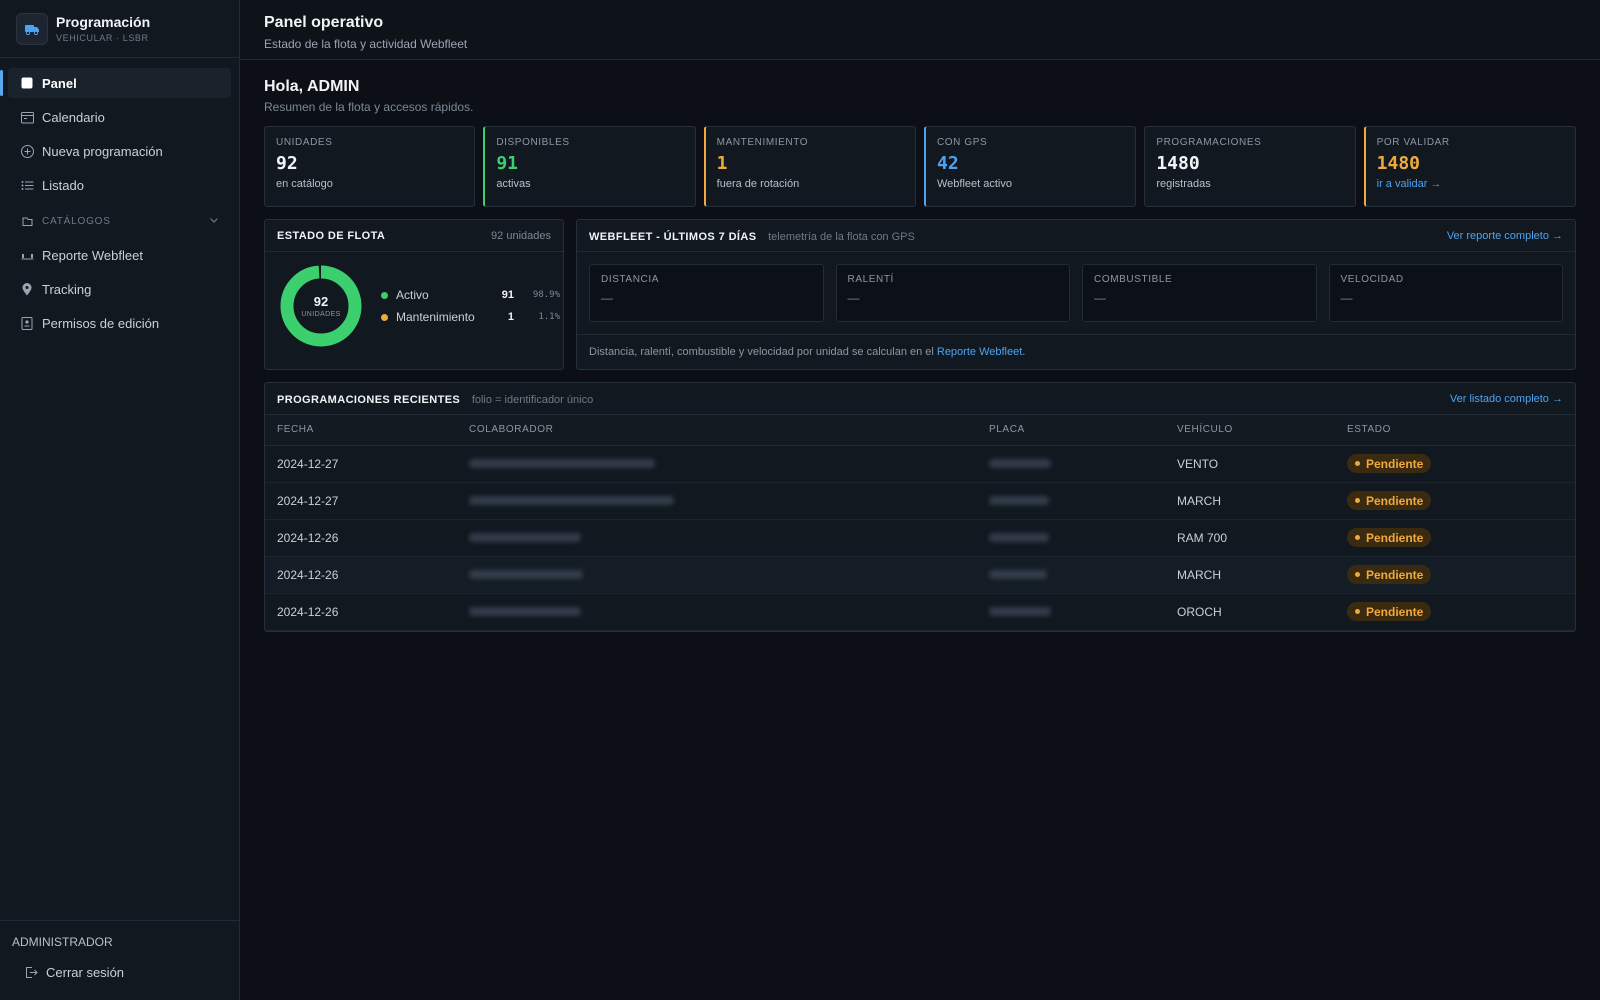 This screenshot has height=1000, width=1600. I want to click on panel-title: WEBFLEET - ÚLTIMOS 7 DÍAS, so click(673, 237).